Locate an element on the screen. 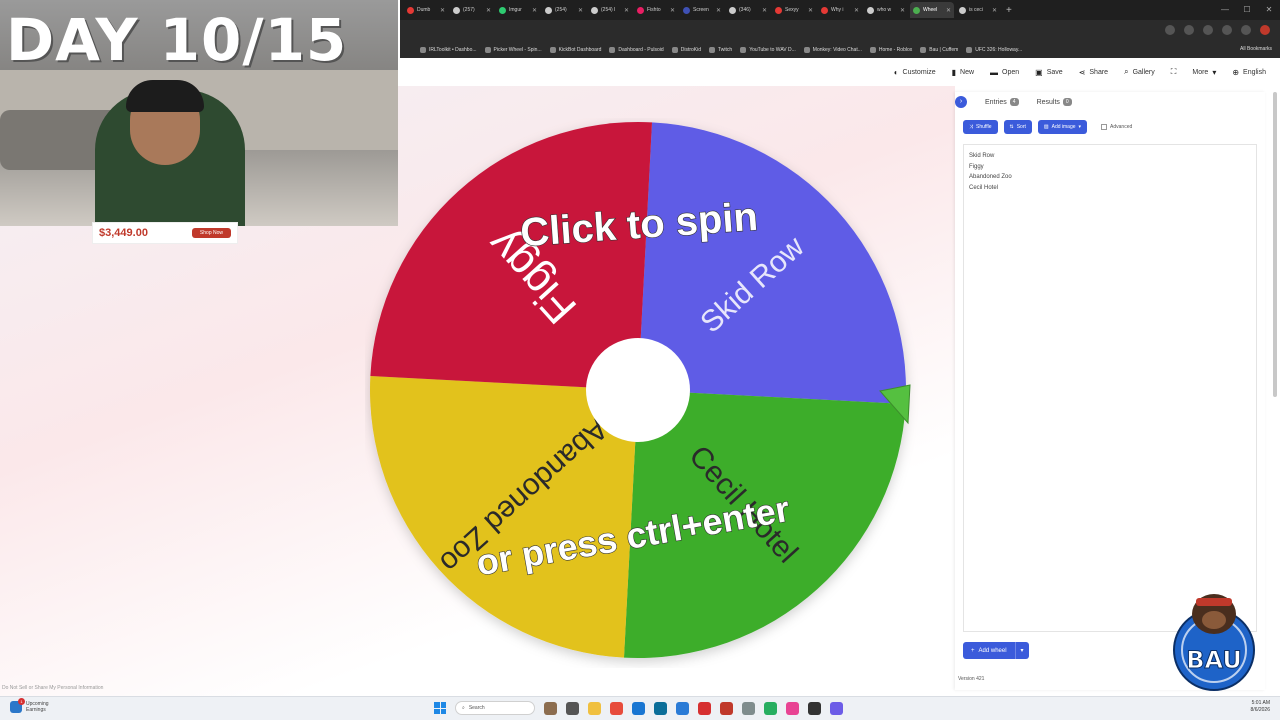 The height and width of the screenshot is (720, 1280). browser-tab: (257) ✕ is located at coordinates (472, 10).